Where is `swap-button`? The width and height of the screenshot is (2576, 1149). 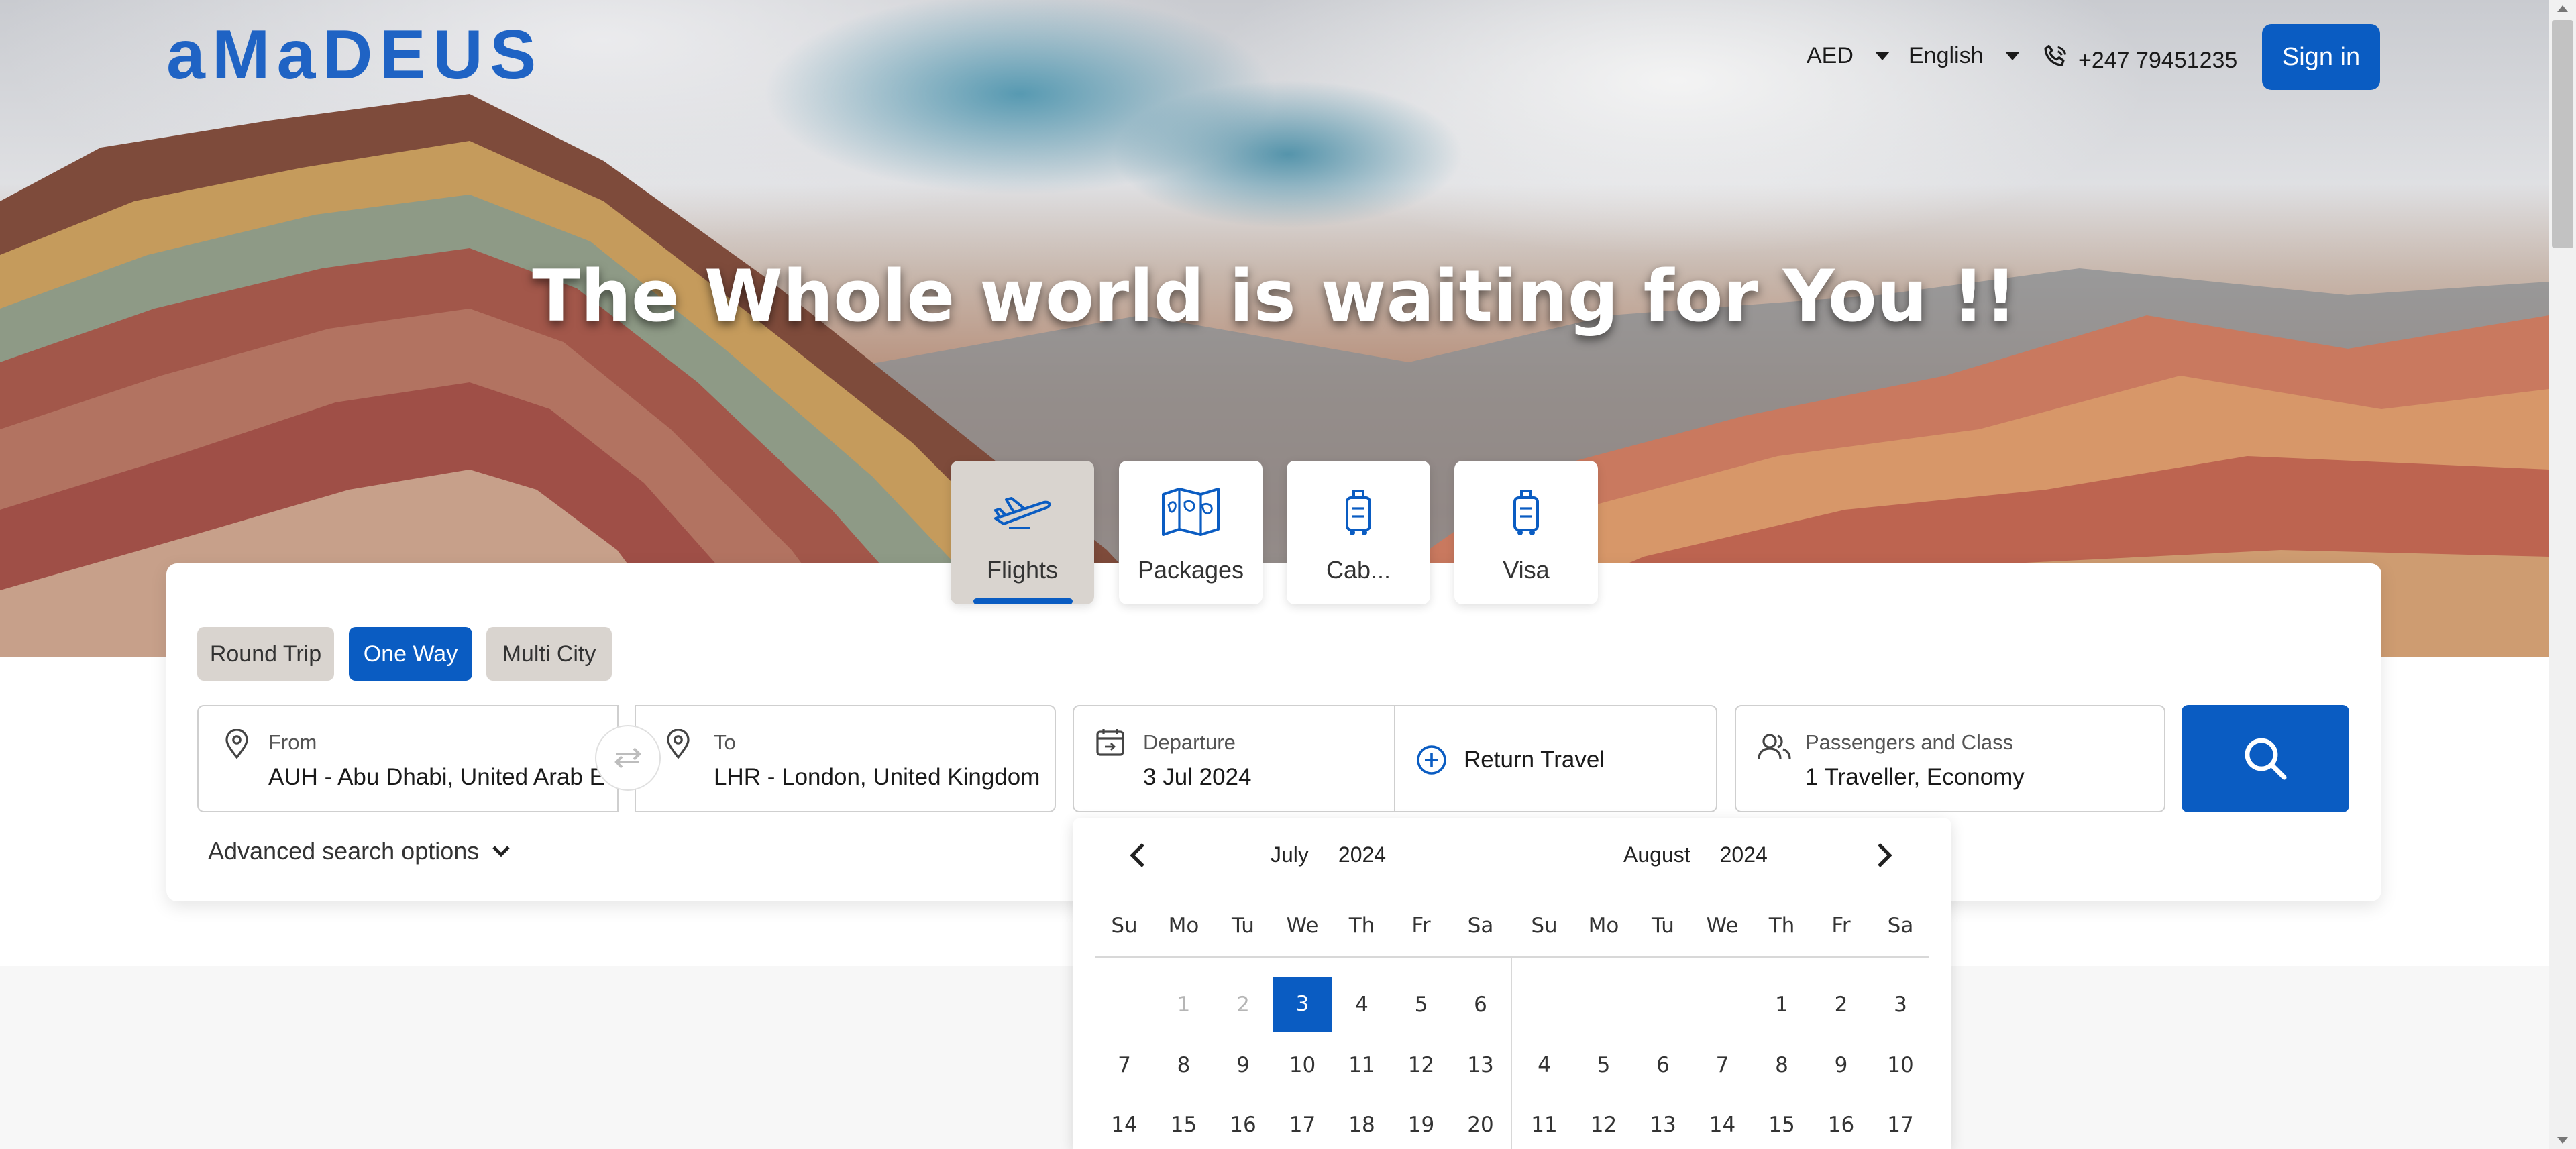 swap-button is located at coordinates (628, 758).